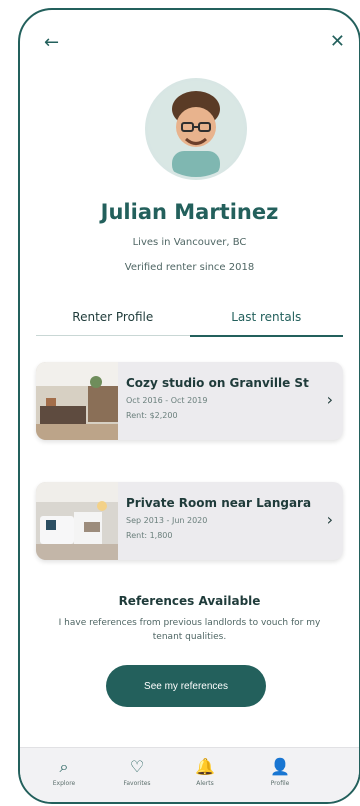 The height and width of the screenshot is (806, 360). Describe the element at coordinates (280, 783) in the screenshot. I see `nav-profile-label: Profile` at that location.